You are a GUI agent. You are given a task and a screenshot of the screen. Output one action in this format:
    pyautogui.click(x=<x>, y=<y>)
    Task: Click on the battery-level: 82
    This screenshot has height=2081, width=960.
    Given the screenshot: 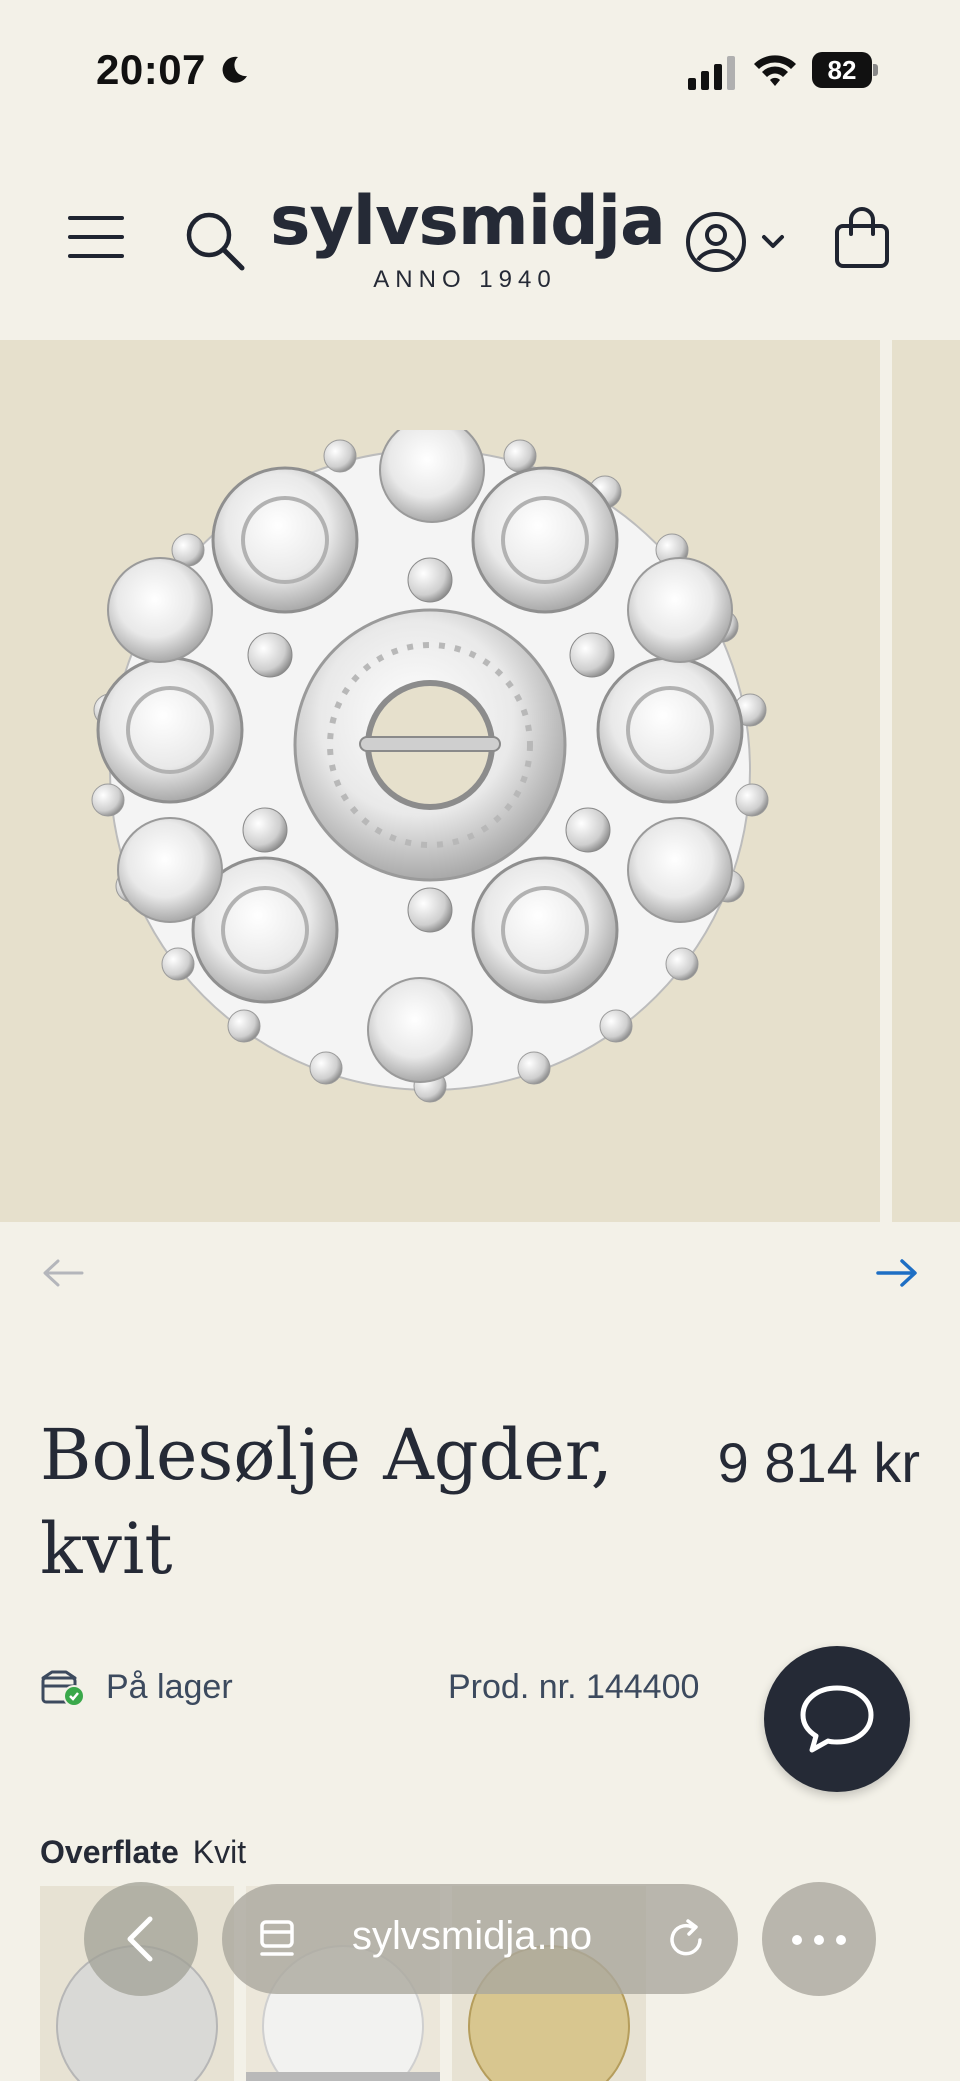 What is the action you would take?
    pyautogui.click(x=842, y=70)
    